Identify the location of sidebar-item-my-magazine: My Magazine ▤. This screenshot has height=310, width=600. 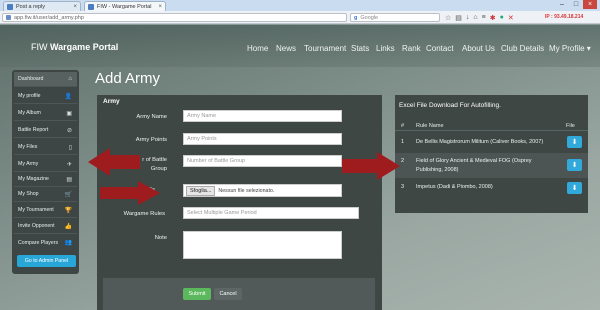
(45, 179).